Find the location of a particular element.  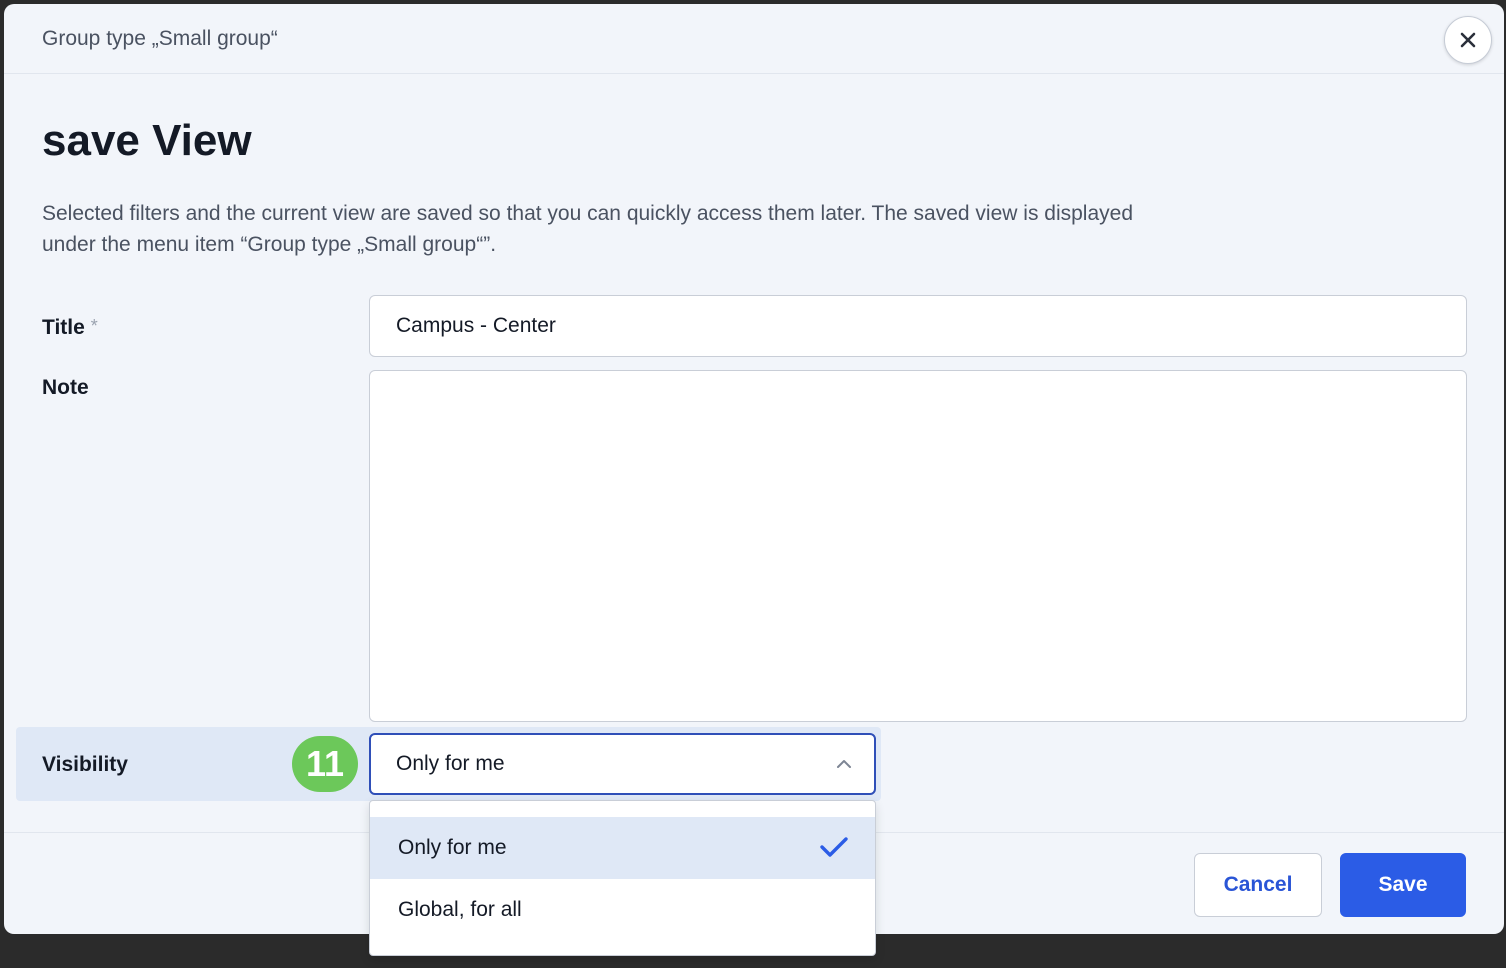

step-badge: 11 is located at coordinates (325, 764).